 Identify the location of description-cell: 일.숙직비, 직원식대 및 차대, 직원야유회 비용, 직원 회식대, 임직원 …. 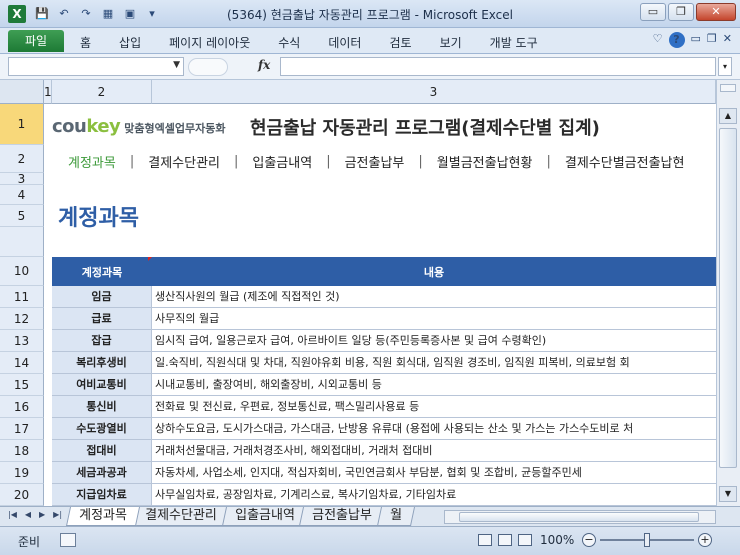
(434, 362).